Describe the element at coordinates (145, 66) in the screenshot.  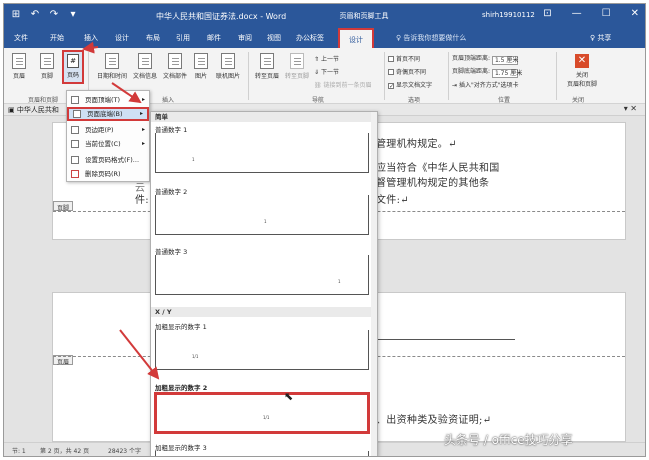
I see `doc-info-button: 文档信息` at that location.